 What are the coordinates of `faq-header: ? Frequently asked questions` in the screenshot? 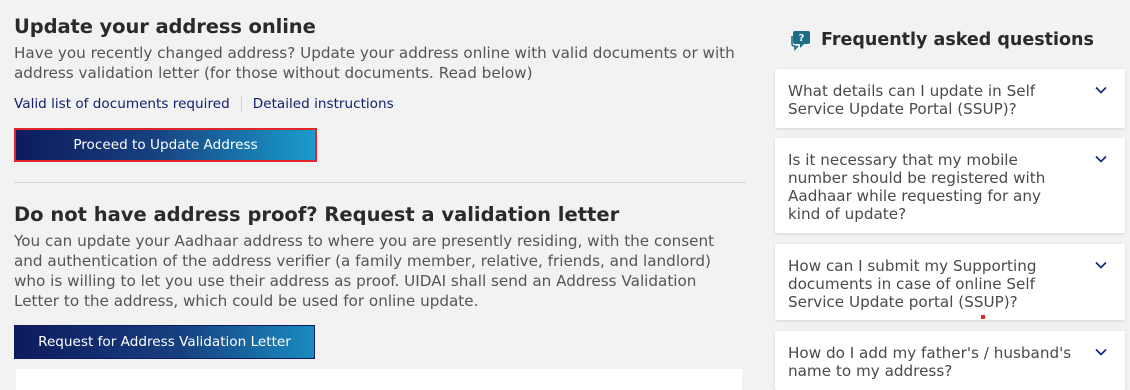 It's located at (941, 40).